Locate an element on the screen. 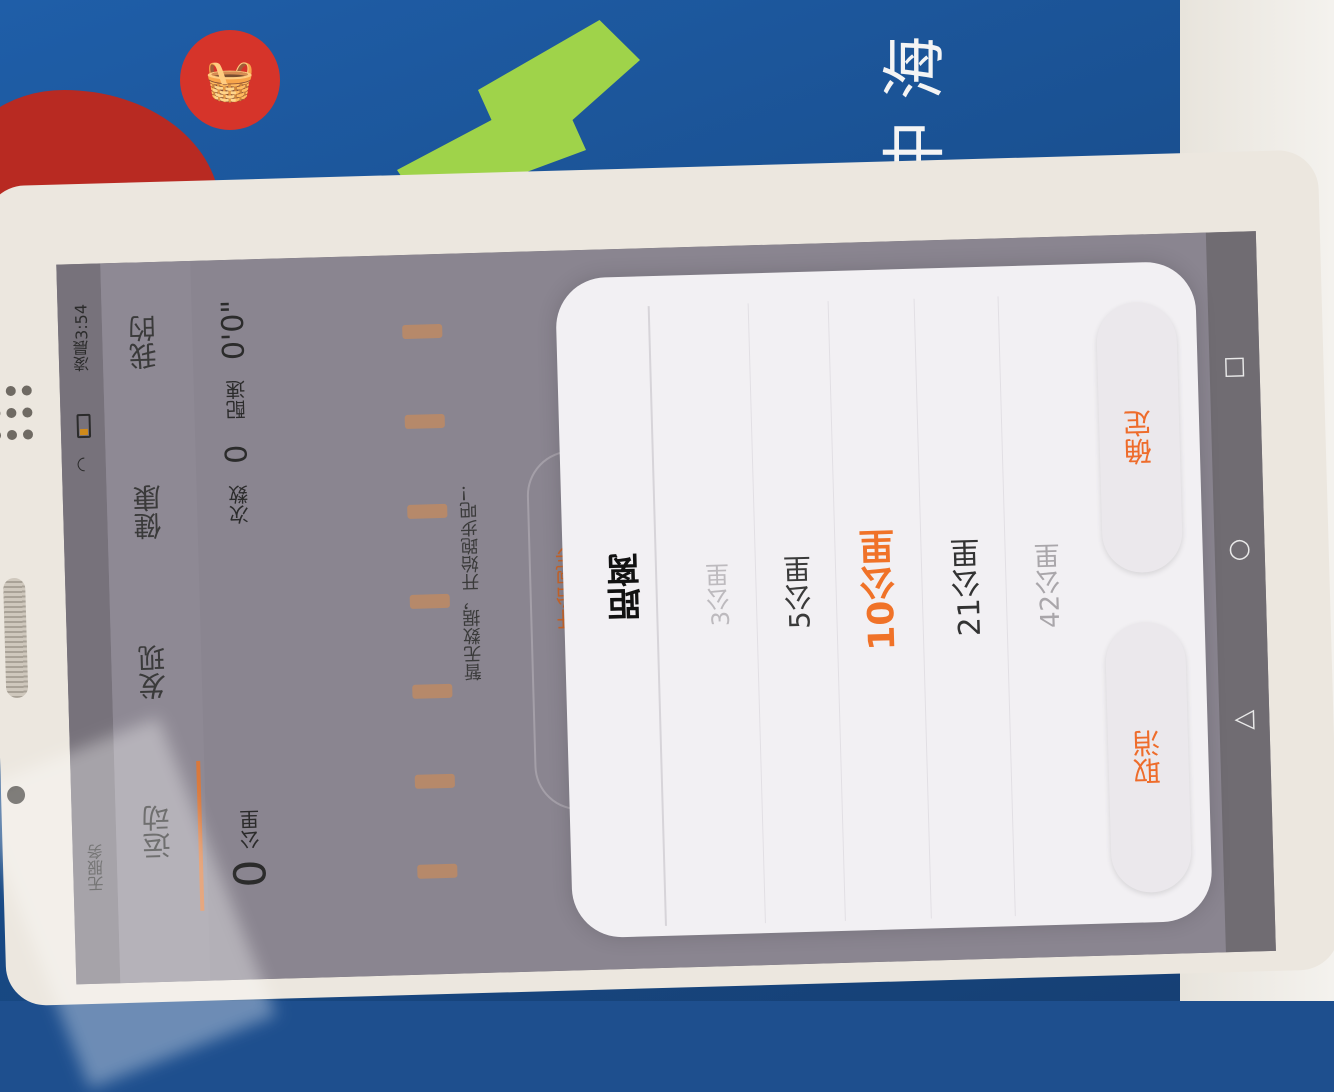 This screenshot has height=1092, width=1334. cancel-button: 取消 is located at coordinates (1148, 757).